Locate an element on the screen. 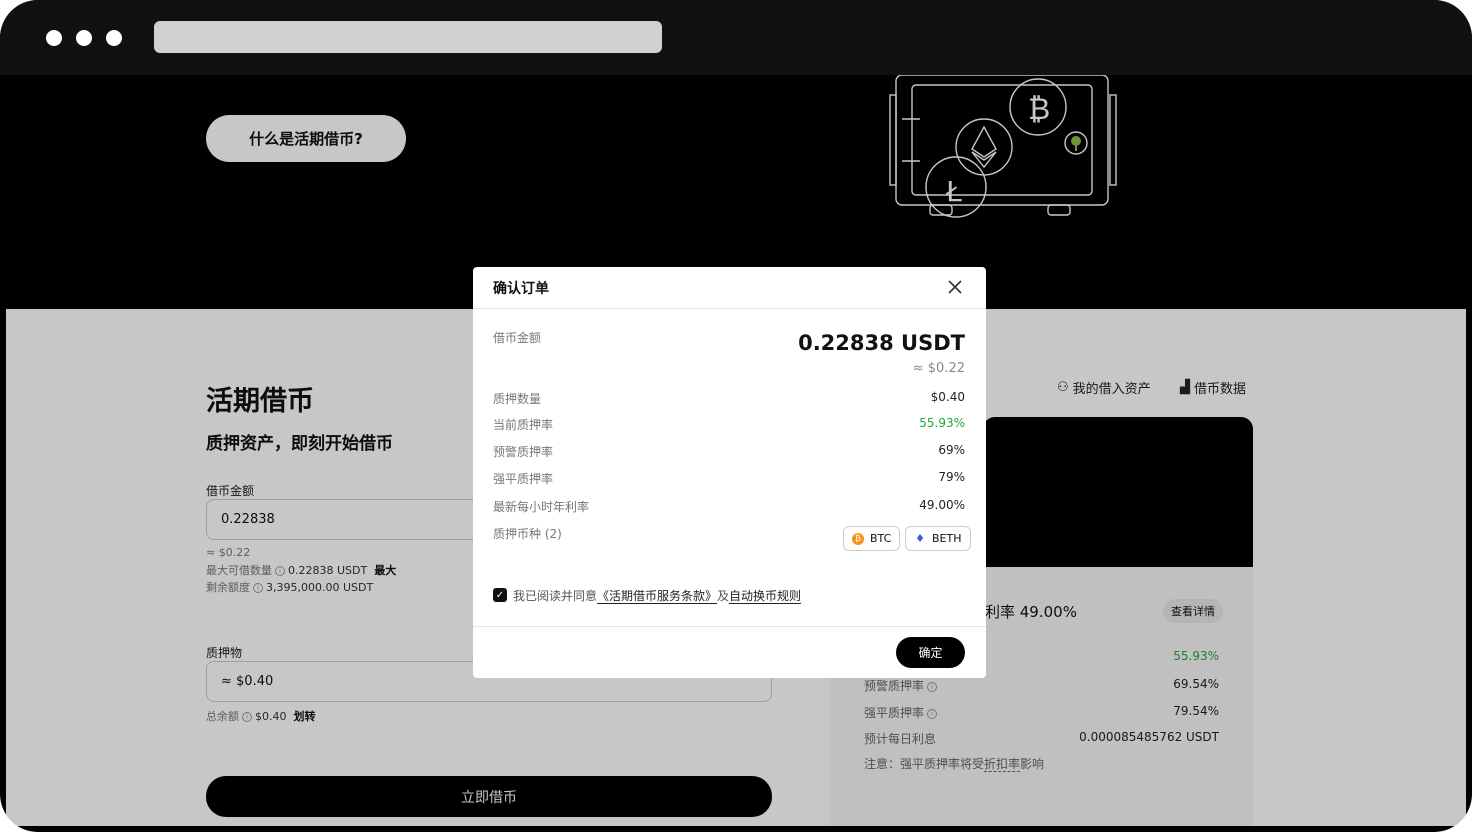  margin-call-ltv-label: 预警质押率 is located at coordinates (523, 452).